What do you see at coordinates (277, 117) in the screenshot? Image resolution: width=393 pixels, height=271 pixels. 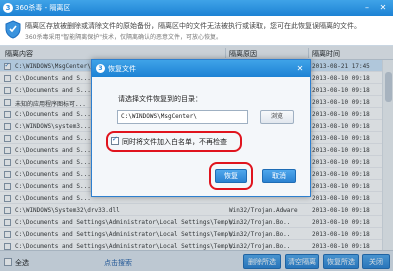 I see `browse-button: 浏览` at bounding box center [277, 117].